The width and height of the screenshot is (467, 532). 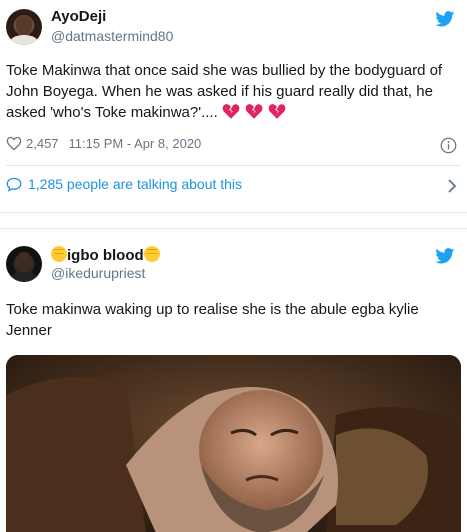 I want to click on timestamp: 11:15 PM - Apr 8, 2020, so click(x=135, y=143).